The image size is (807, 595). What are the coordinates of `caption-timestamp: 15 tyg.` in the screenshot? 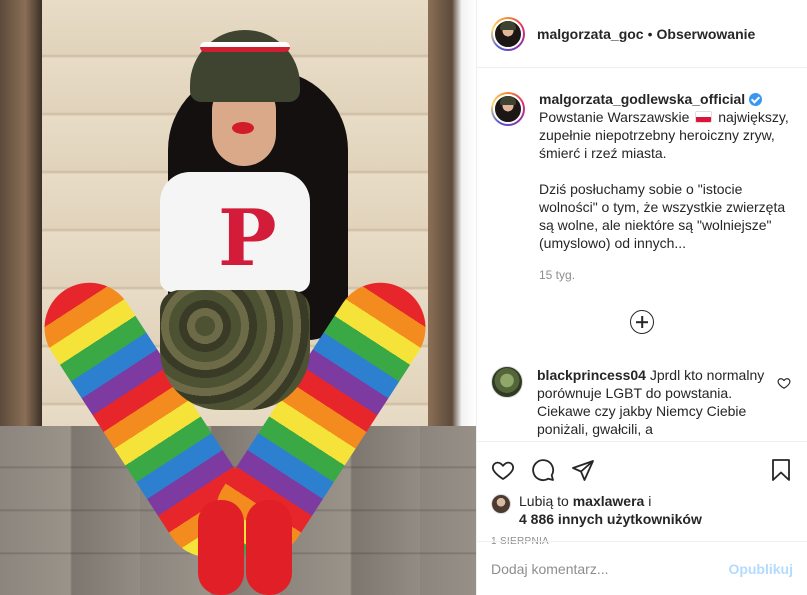 It's located at (664, 275).